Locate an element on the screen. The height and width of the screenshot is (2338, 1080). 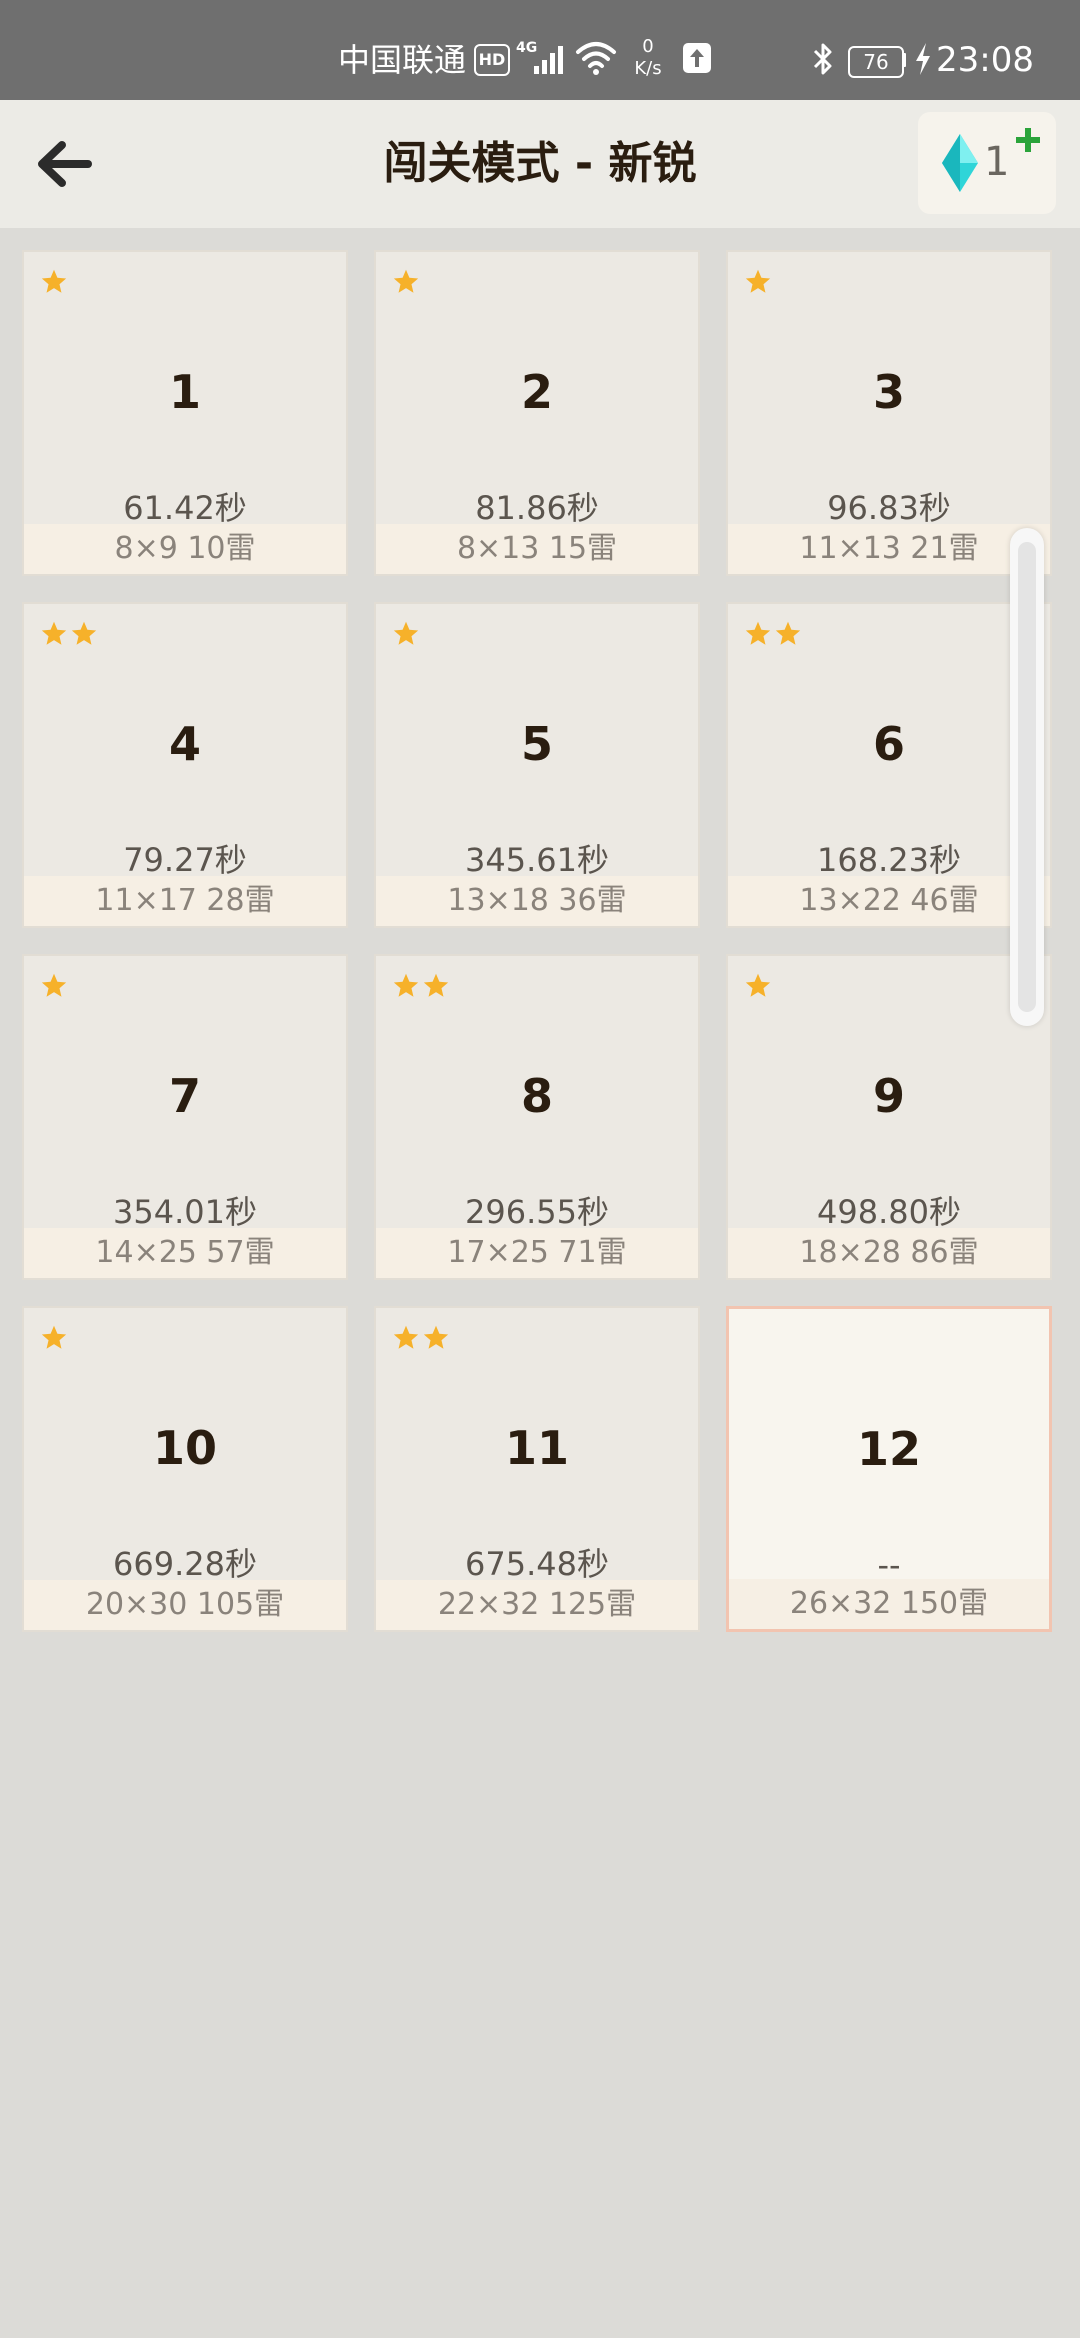
best-time: 168.23秒 is located at coordinates (889, 860).